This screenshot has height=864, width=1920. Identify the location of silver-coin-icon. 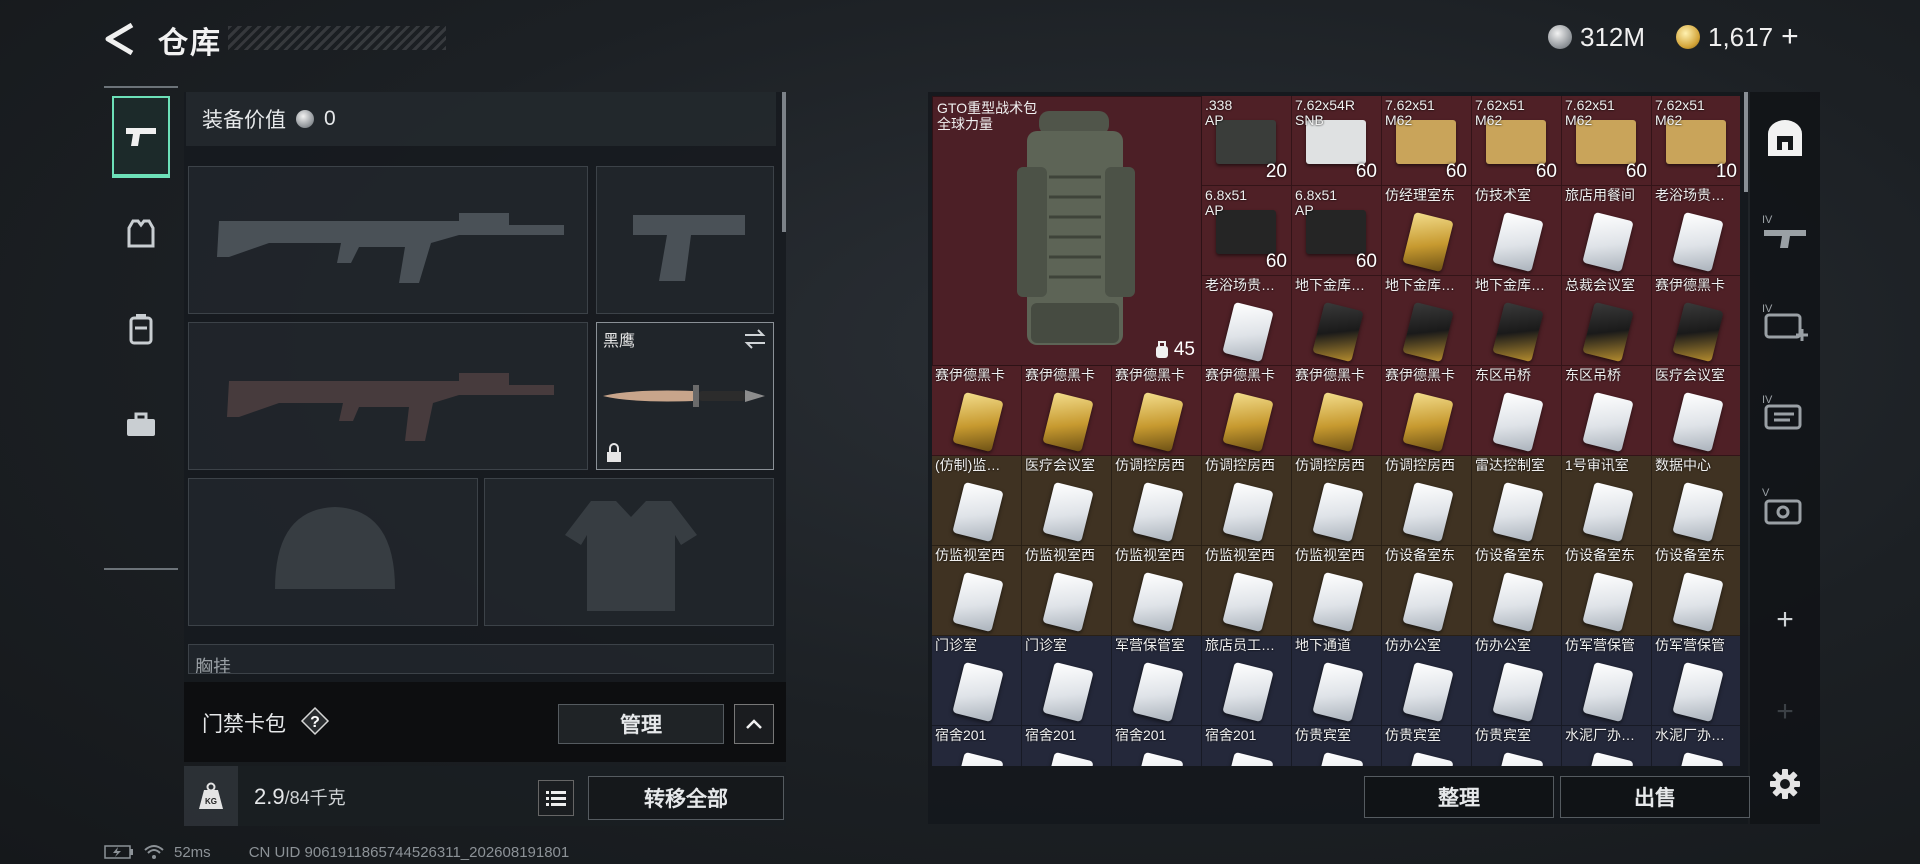
(1560, 37).